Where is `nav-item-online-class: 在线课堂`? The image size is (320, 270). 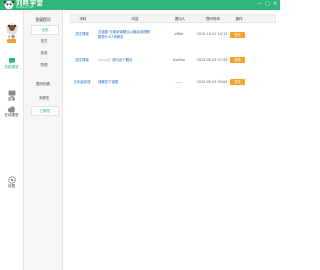 nav-item-online-class: 在线课堂 is located at coordinates (11, 111).